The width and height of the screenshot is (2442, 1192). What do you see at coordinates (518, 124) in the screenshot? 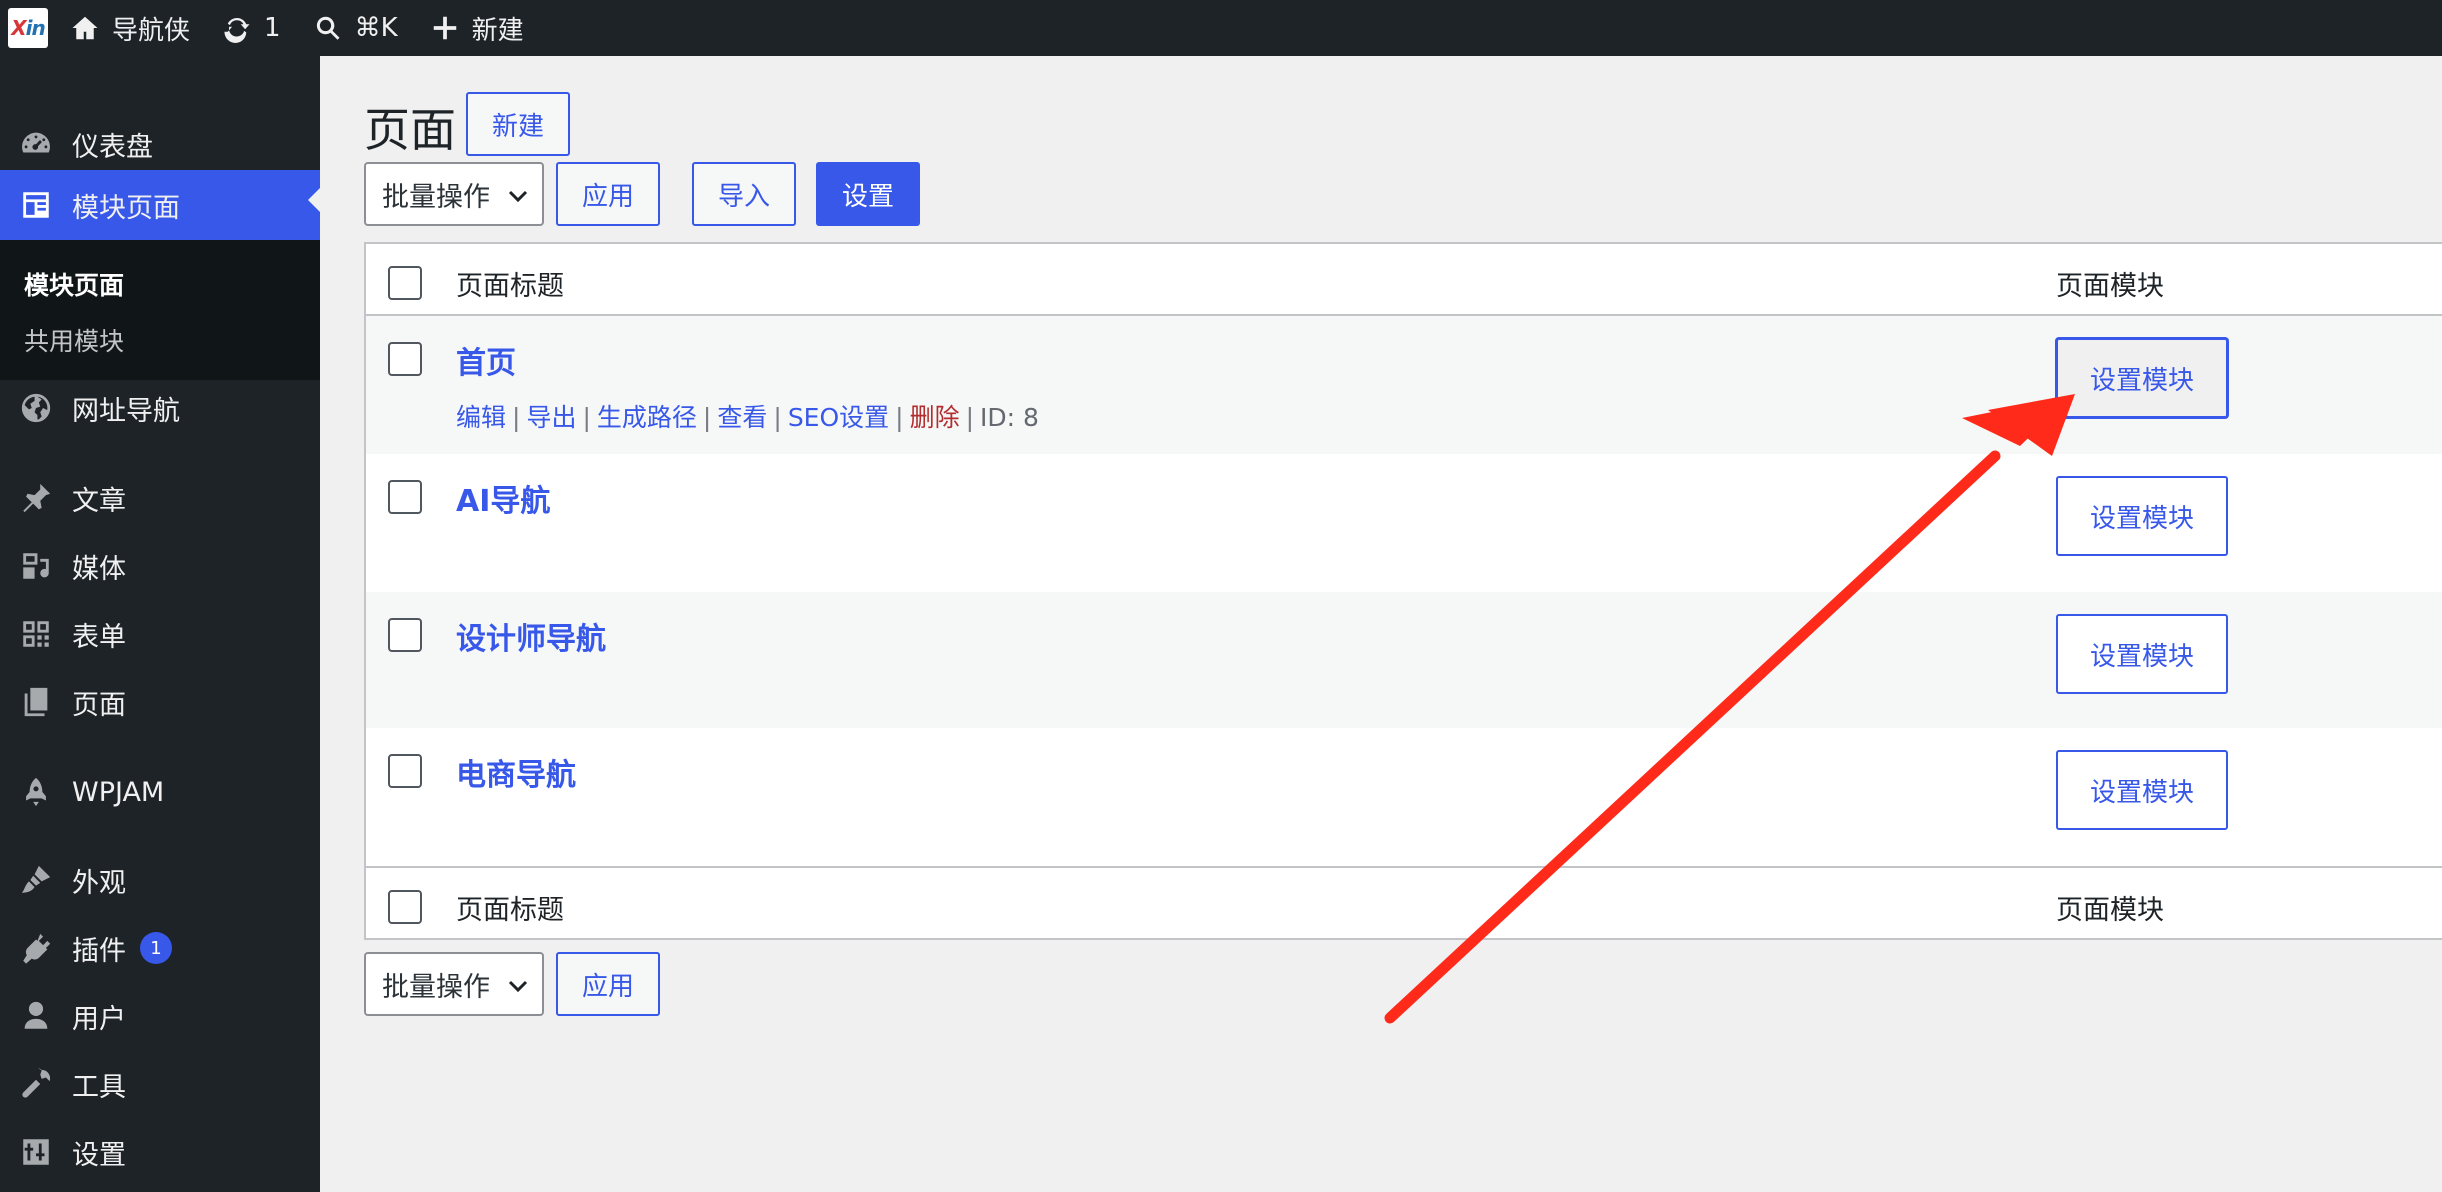
I see `add-new-button: 新建` at bounding box center [518, 124].